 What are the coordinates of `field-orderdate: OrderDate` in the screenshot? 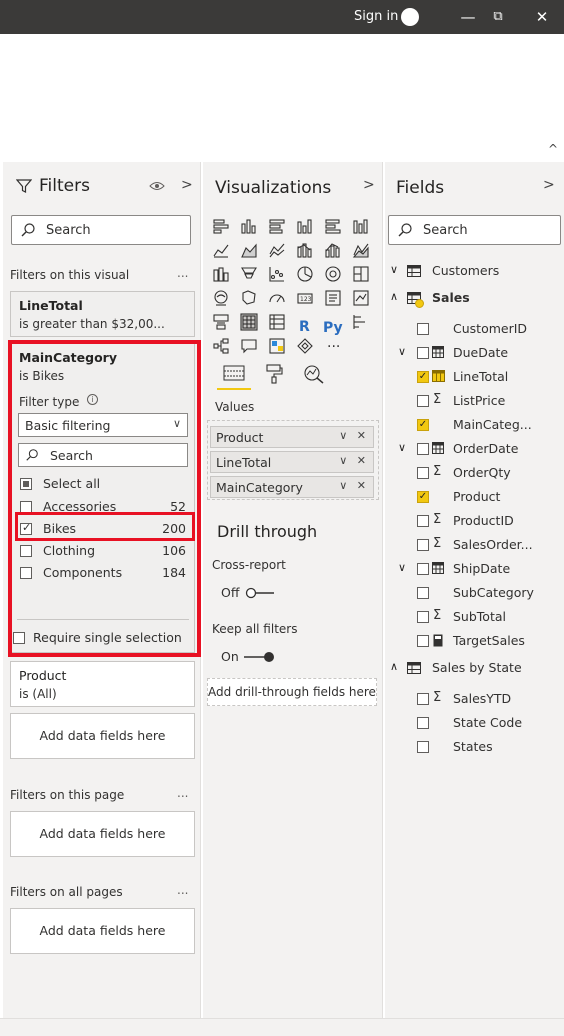 It's located at (485, 448).